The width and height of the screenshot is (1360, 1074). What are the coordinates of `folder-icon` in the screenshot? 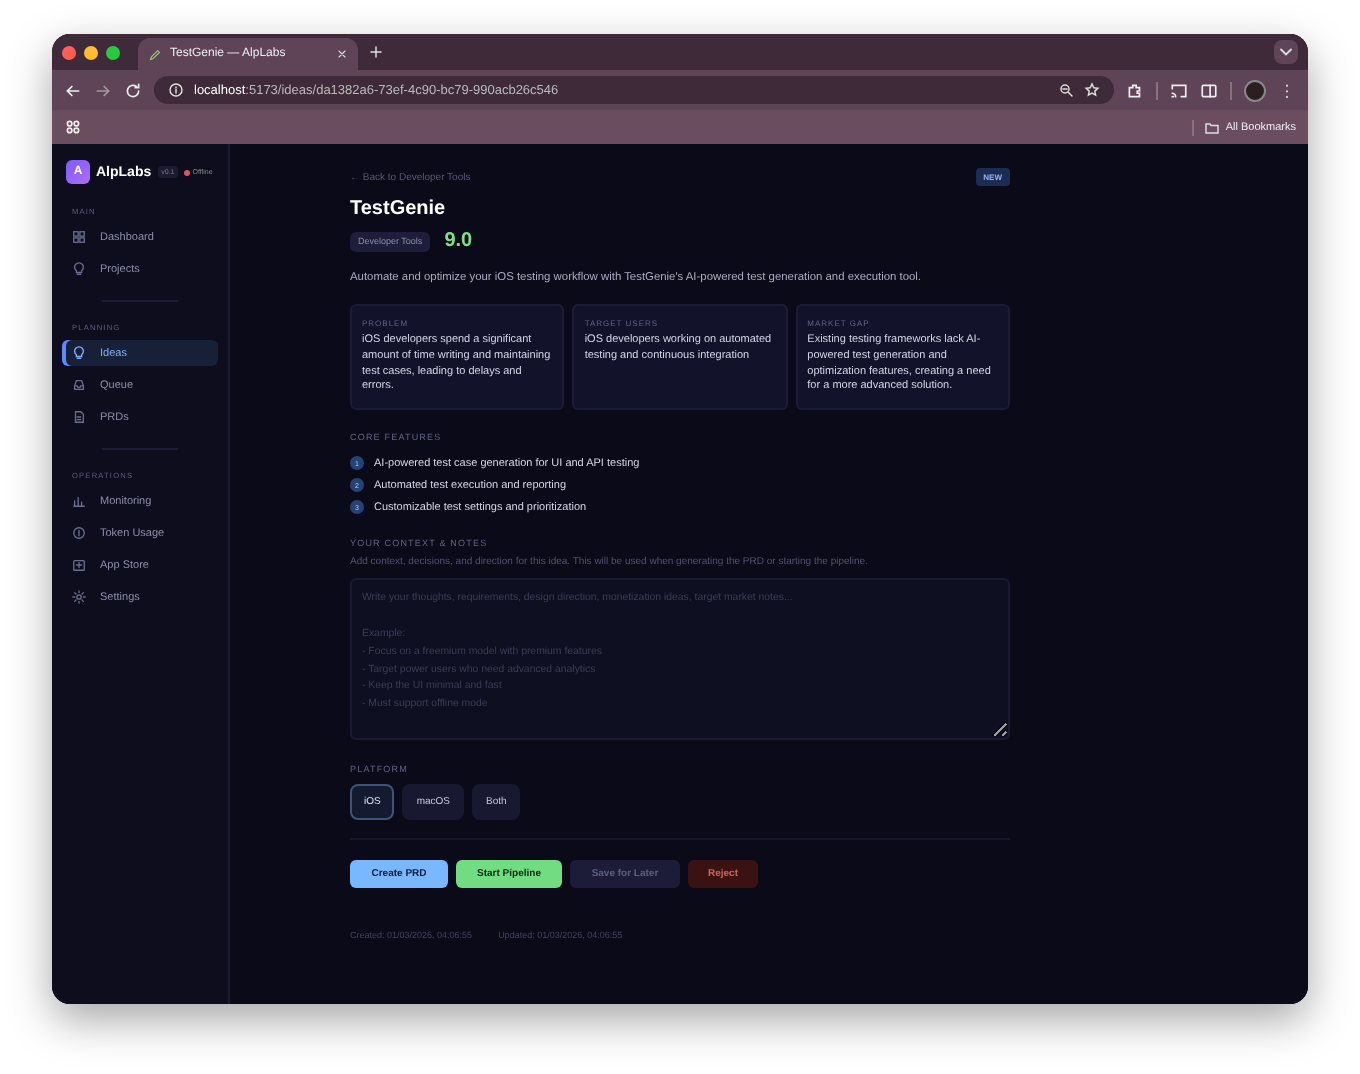 It's located at (1211, 127).